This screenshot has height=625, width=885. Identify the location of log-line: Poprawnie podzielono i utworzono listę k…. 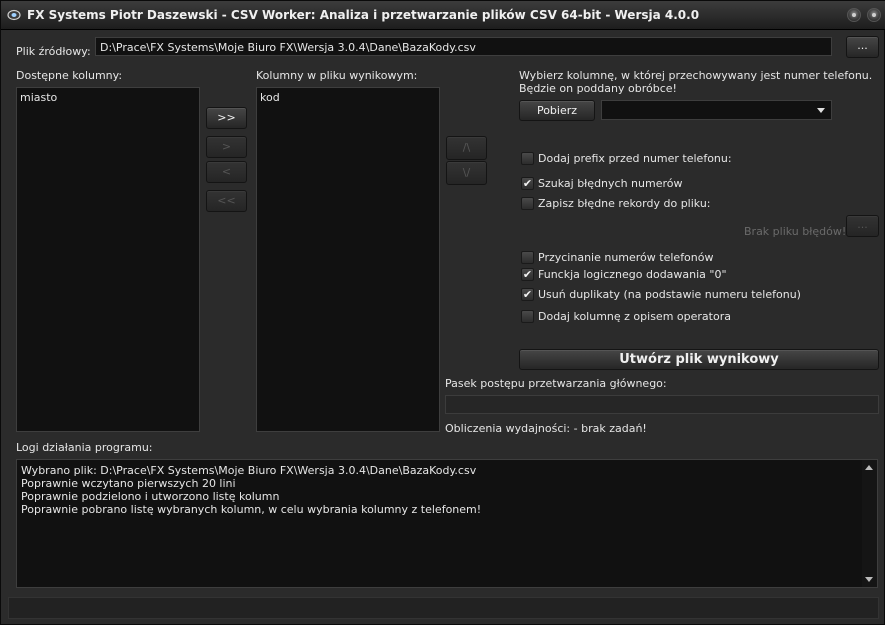
(150, 496).